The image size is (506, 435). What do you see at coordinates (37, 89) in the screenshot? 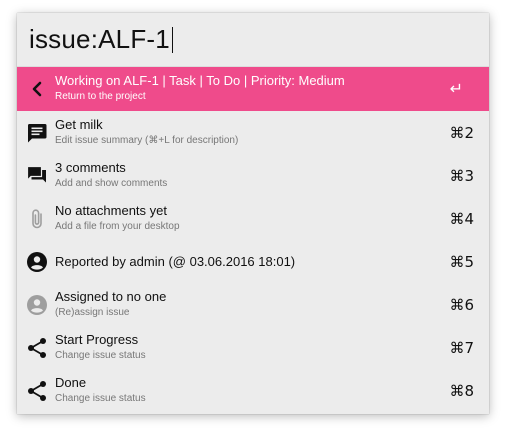
I see `chevron-left-icon` at bounding box center [37, 89].